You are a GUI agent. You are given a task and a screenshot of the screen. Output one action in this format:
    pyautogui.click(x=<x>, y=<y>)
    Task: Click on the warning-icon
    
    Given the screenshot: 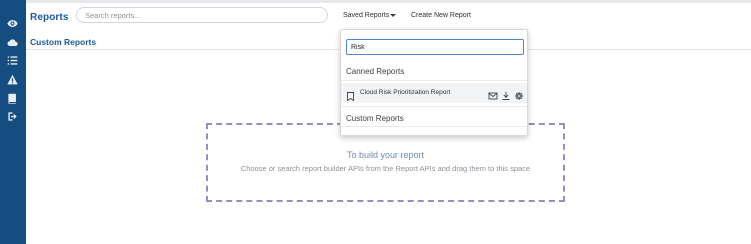 What is the action you would take?
    pyautogui.click(x=12, y=79)
    